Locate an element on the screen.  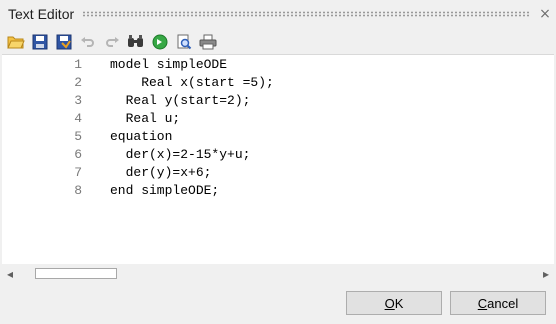
code-text: equation is located at coordinates (141, 137).